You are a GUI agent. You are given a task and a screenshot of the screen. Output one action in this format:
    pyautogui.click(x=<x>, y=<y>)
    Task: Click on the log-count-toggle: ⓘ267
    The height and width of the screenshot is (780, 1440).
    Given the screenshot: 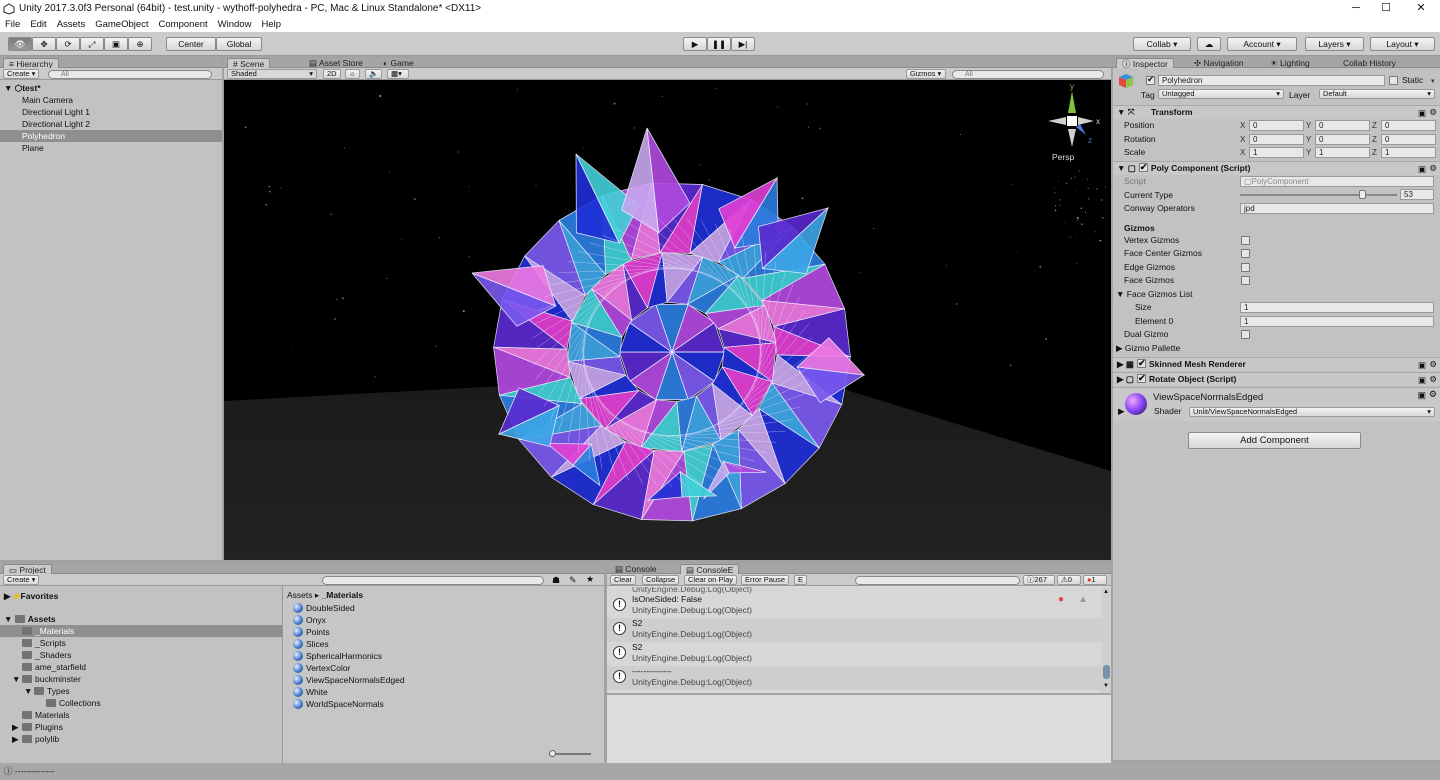 What is the action you would take?
    pyautogui.click(x=1039, y=580)
    